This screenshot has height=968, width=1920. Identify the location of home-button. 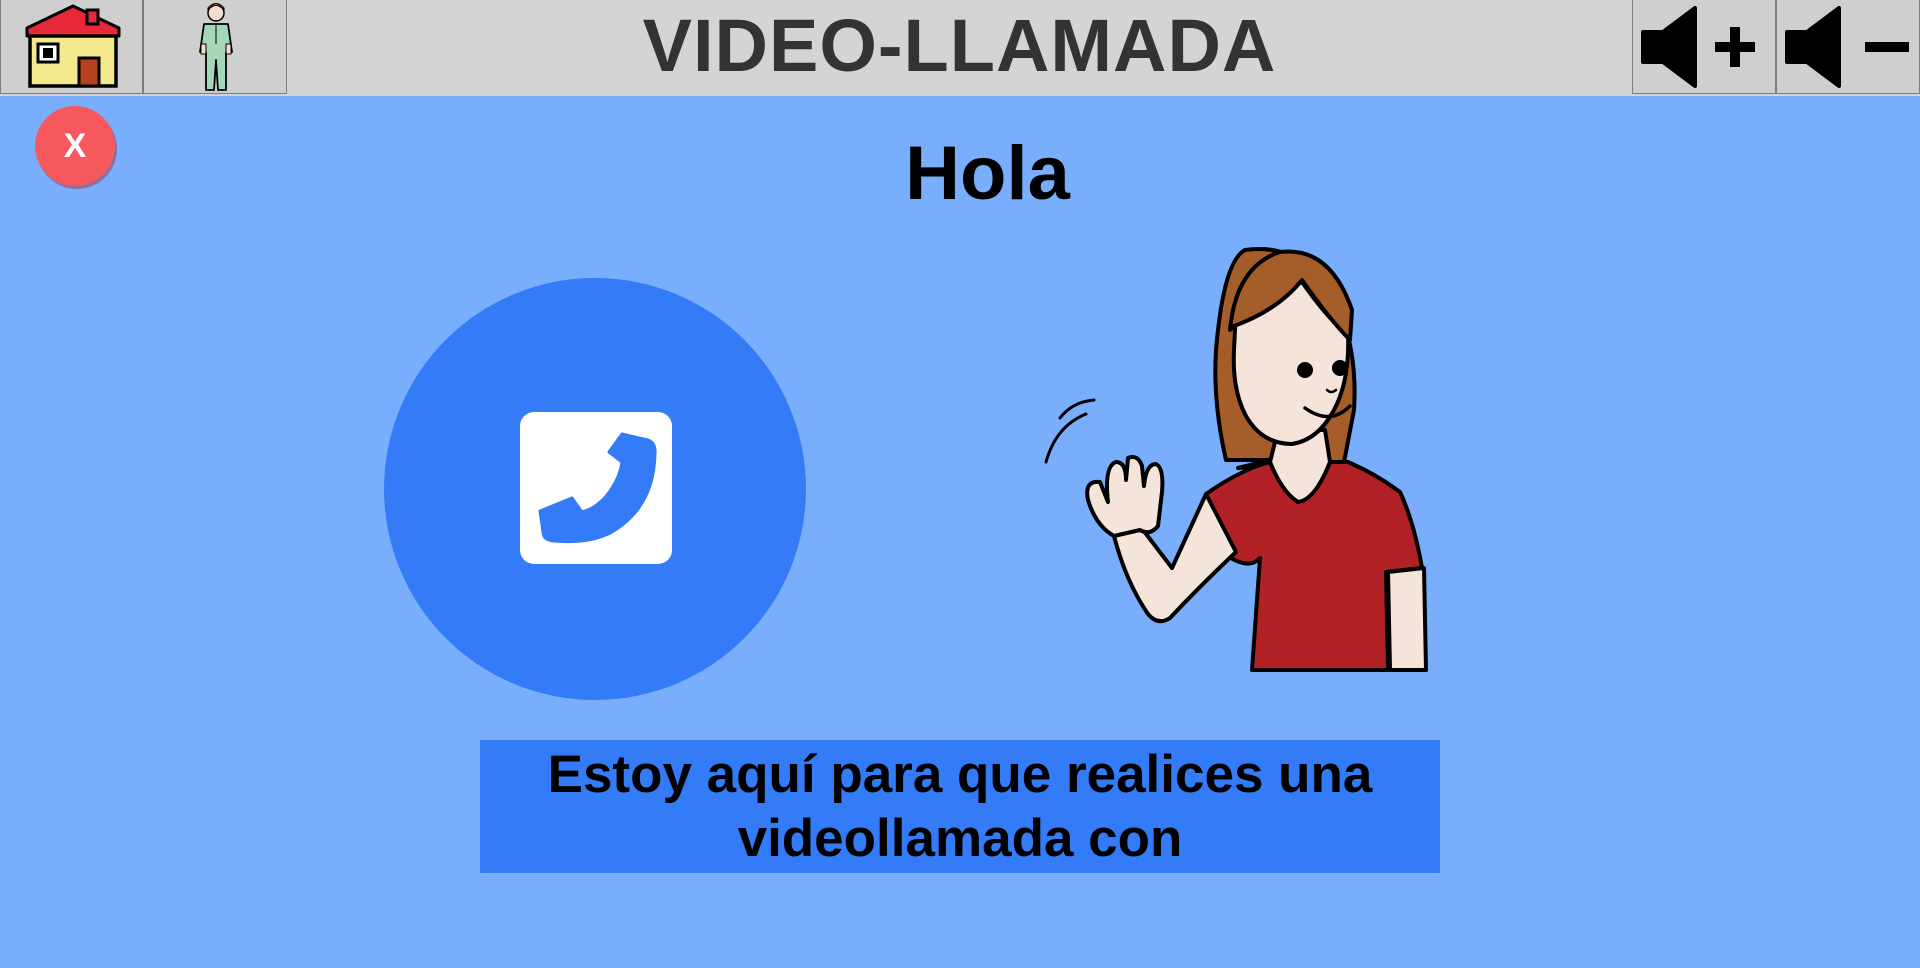
(71, 47).